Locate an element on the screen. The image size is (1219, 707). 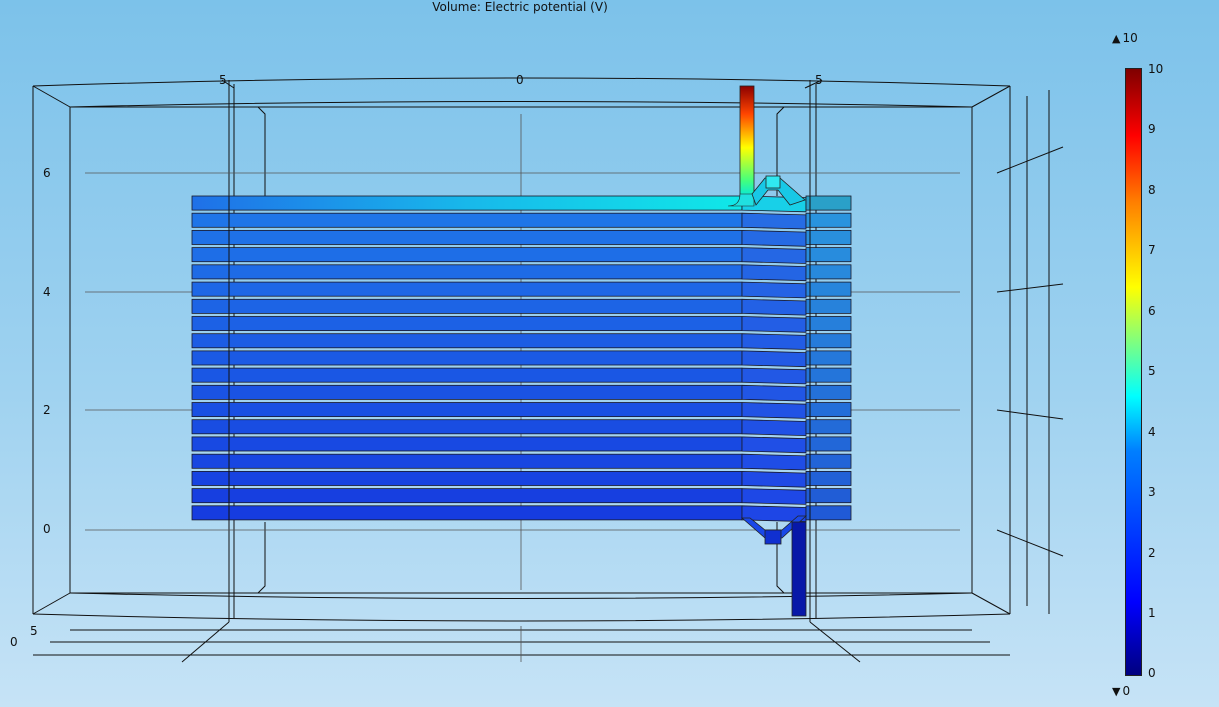
colorbar-label: 10 is located at coordinates (1156, 69).